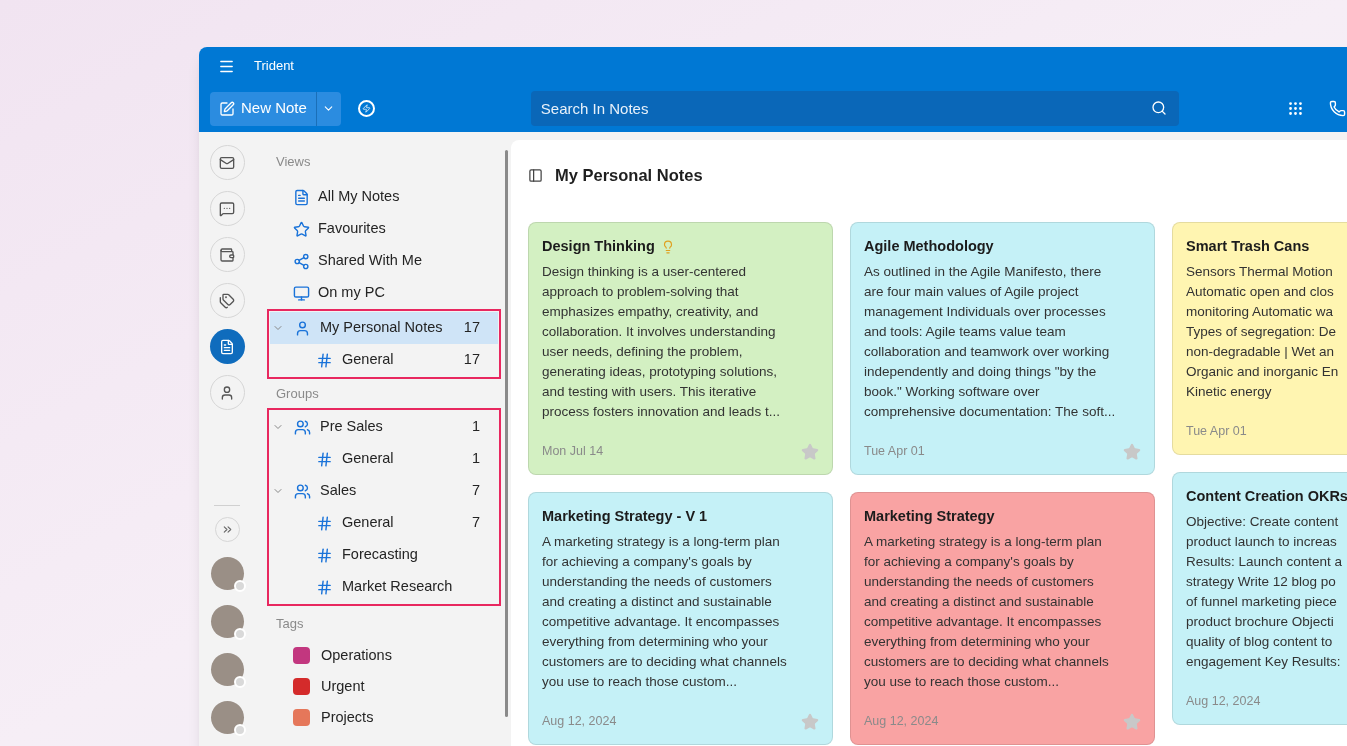  Describe the element at coordinates (352, 427) in the screenshot. I see `nav-label: Pre Sales` at that location.